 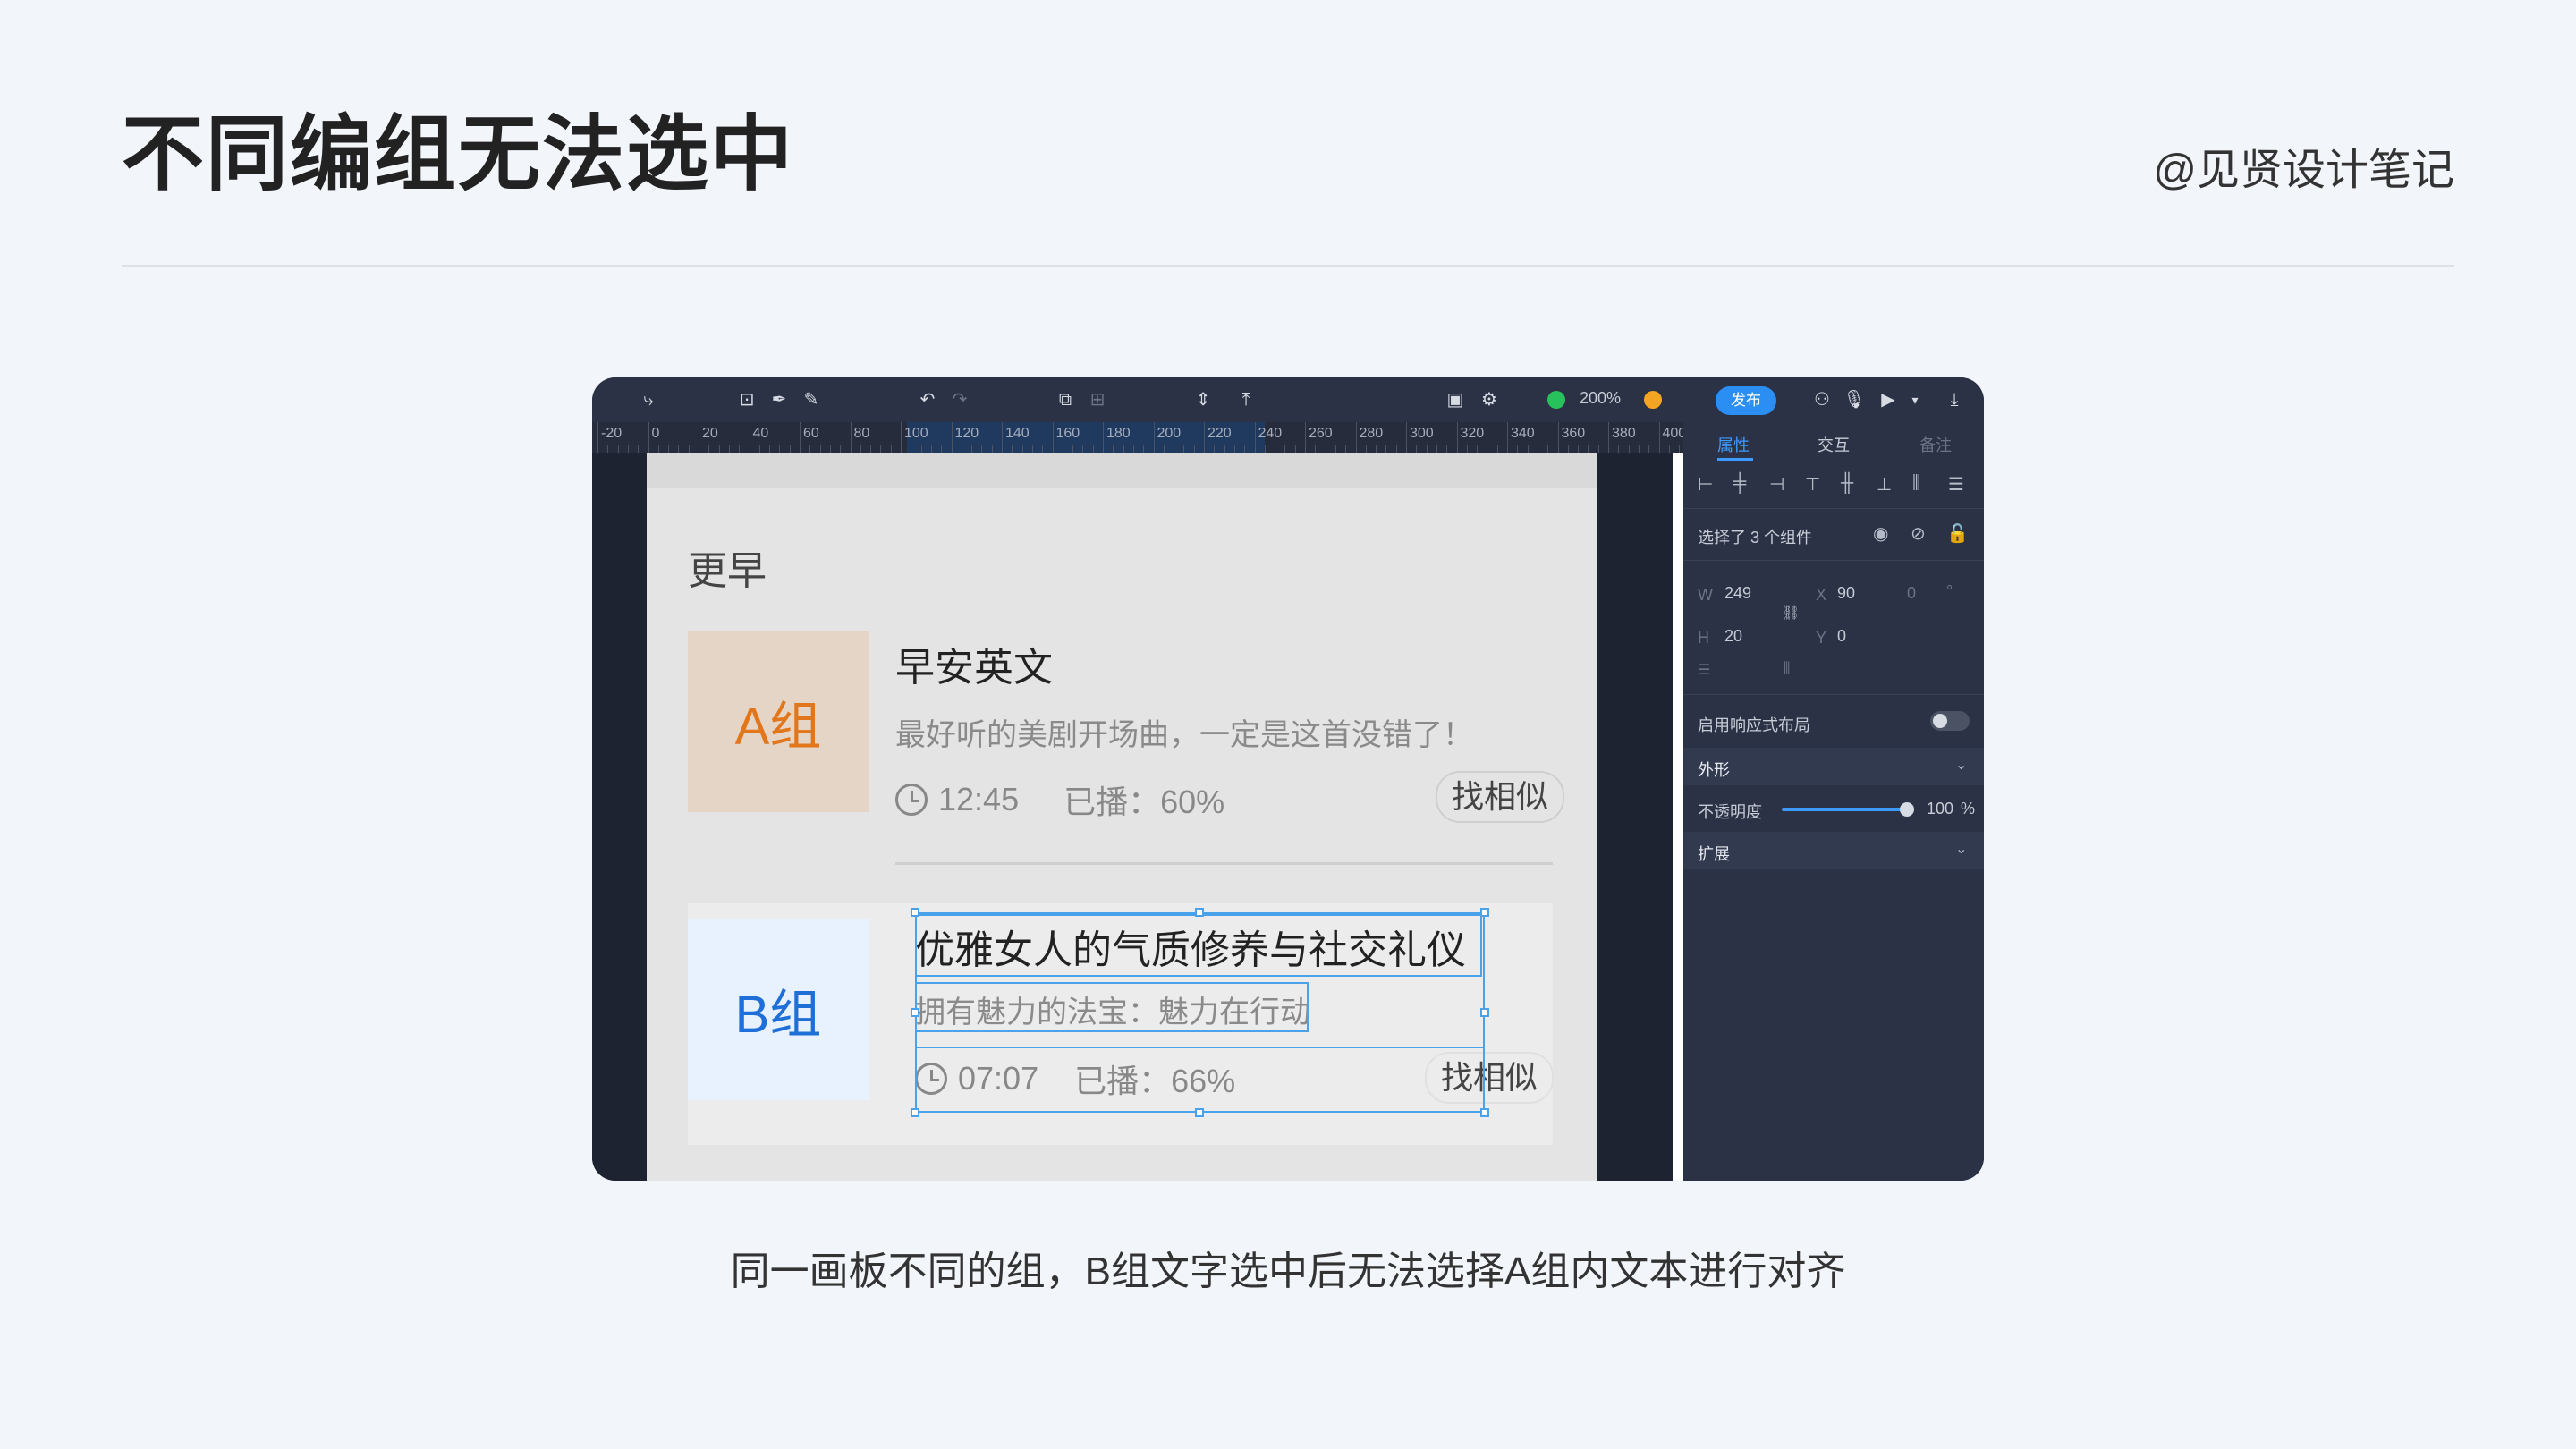 I want to click on group-a-desc: 最好听的美剧开场曲，一定是这首没错了！, so click(x=1184, y=732).